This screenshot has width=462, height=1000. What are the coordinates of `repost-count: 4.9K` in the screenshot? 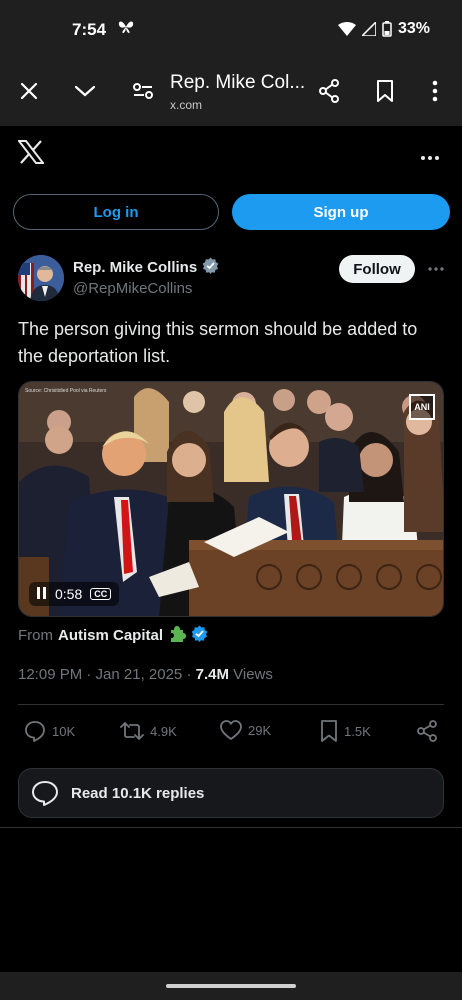 It's located at (163, 731).